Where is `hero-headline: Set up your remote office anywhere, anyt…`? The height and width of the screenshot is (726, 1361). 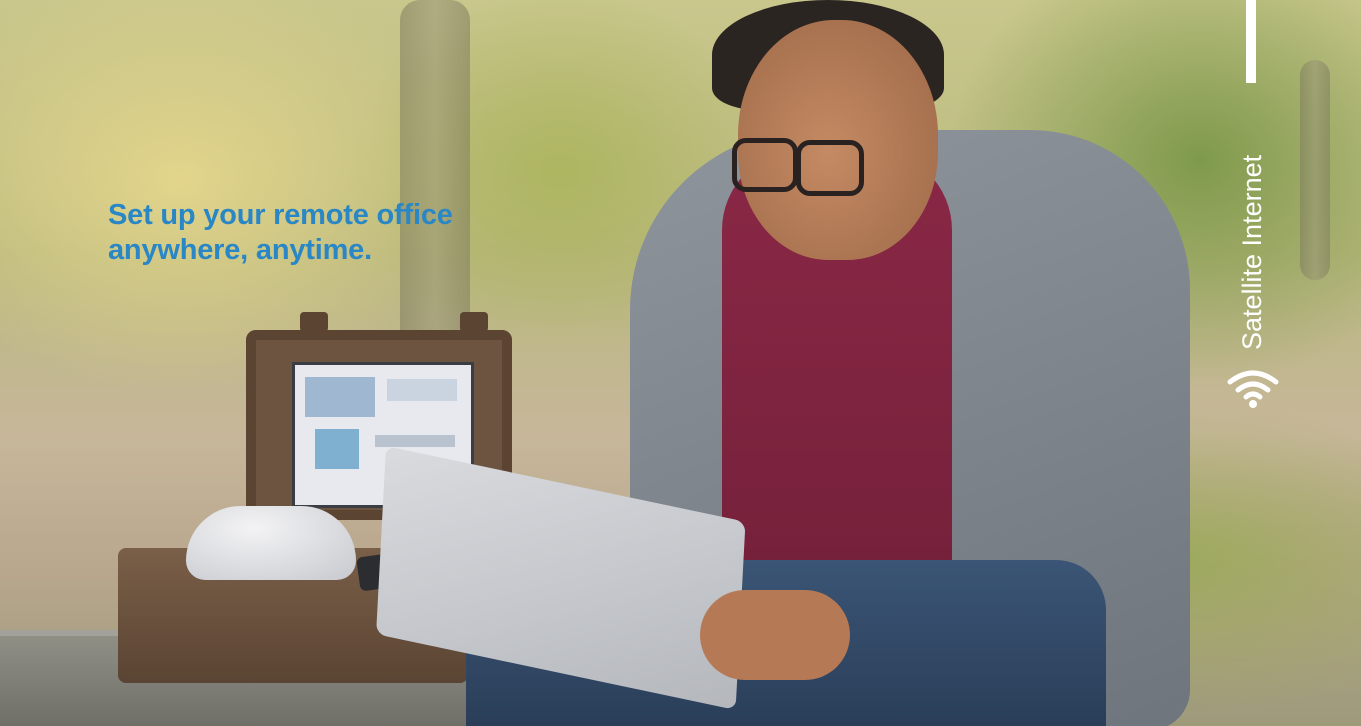
hero-headline: Set up your remote office anywhere, anyt… is located at coordinates (280, 233).